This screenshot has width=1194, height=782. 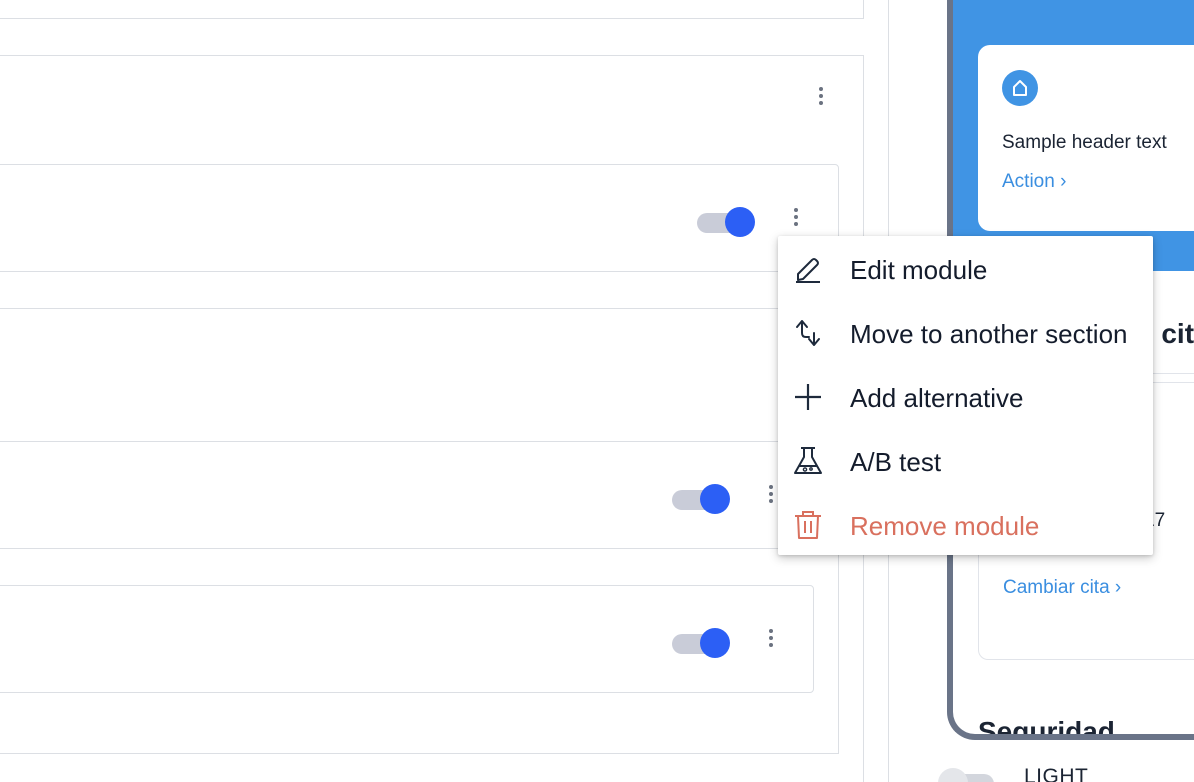 I want to click on preview-header: Sample header text Action ›, so click(x=1073, y=135).